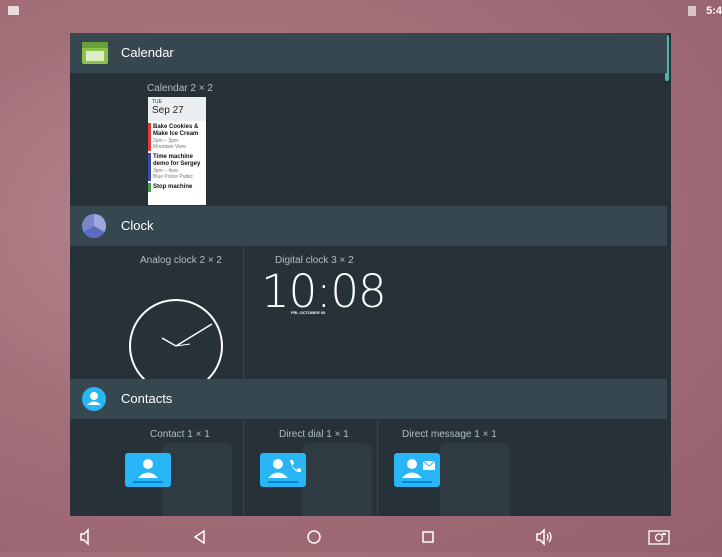 The image size is (722, 557). Describe the element at coordinates (243, 313) in the screenshot. I see `clock-divider` at that location.